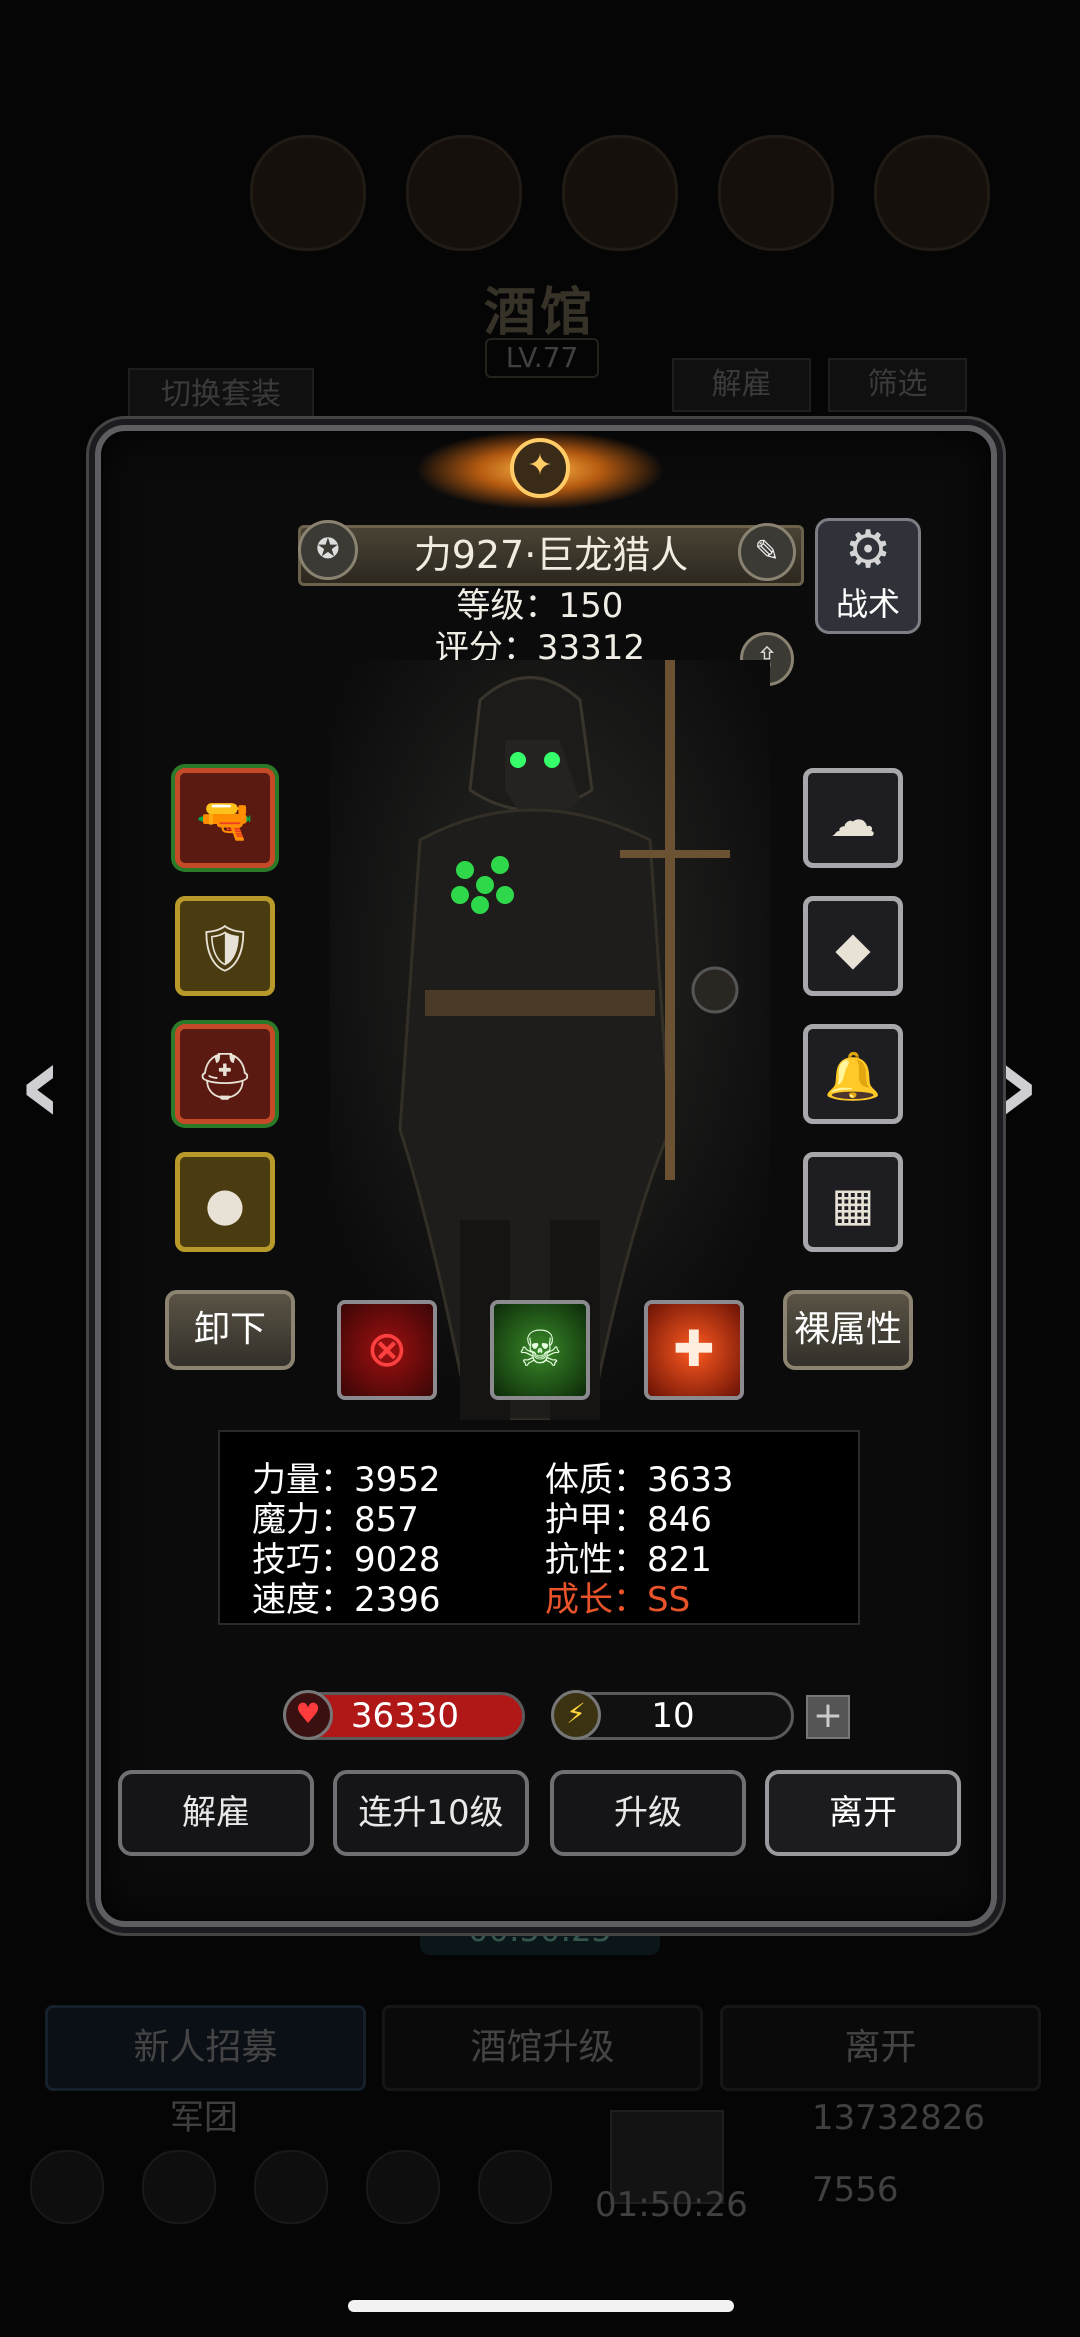 The image size is (1080, 2337). I want to click on lightning-icon: ⚡, so click(576, 1715).